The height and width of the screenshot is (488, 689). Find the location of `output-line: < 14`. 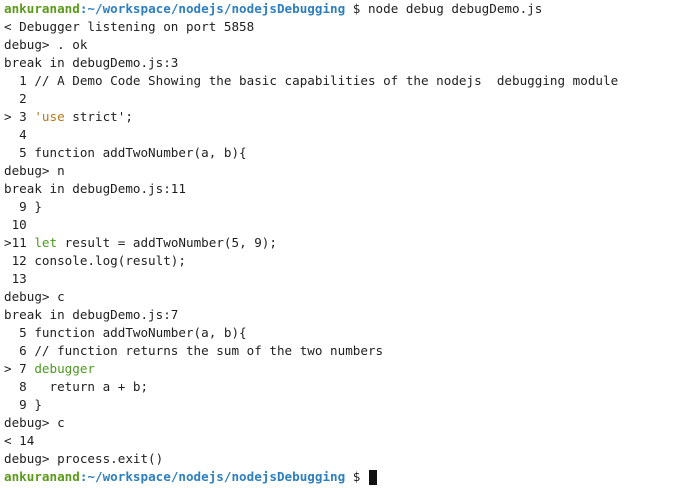

output-line: < 14 is located at coordinates (19, 440).